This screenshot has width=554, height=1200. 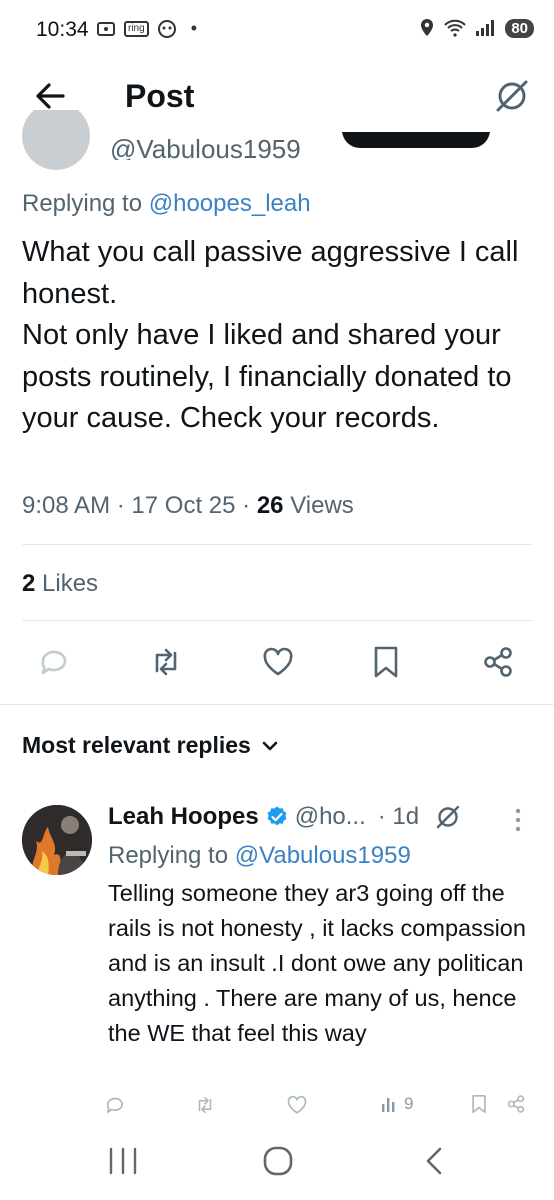 I want to click on grok-button, so click(x=512, y=96).